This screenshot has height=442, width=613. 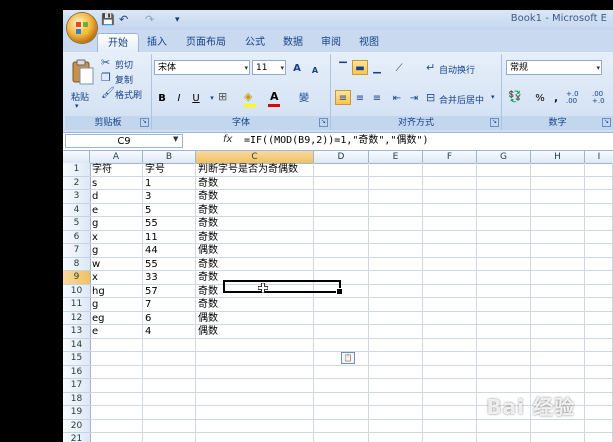 I want to click on row-header: 12, so click(x=76, y=318).